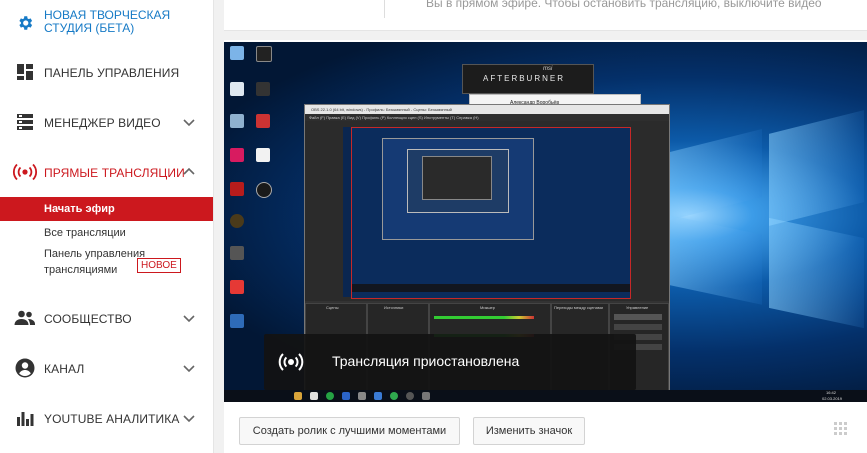 This screenshot has height=453, width=867. I want to click on studio-title: НОВАЯ ТВОРЧЕСКАЯ СТУДИЯ (БЕТА), so click(107, 21).